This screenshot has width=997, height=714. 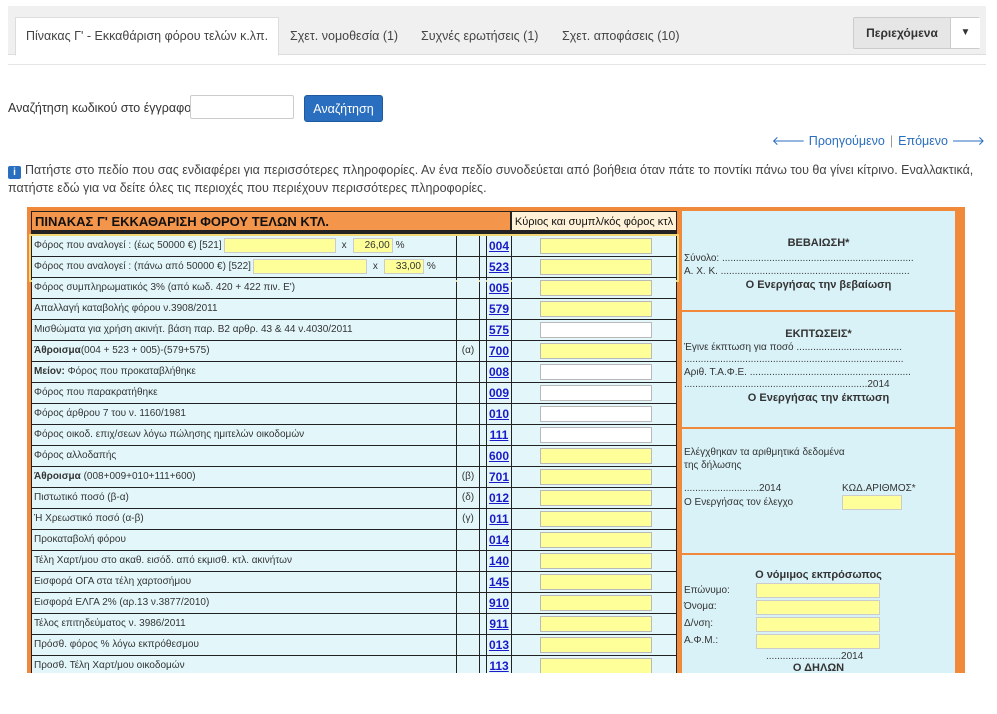 I want to click on row-code-link: 013, so click(x=499, y=645).